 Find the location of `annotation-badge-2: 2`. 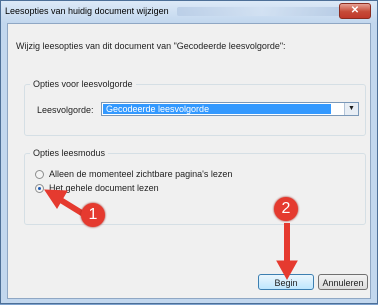

annotation-badge-2: 2 is located at coordinates (286, 209).